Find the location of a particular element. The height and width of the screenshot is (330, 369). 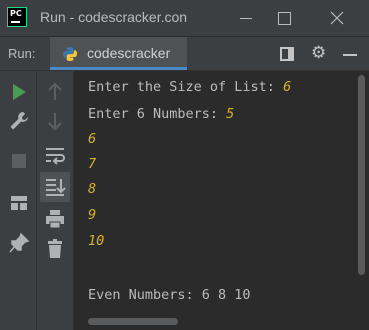

tab-codescracker: codescracker is located at coordinates (118, 53).